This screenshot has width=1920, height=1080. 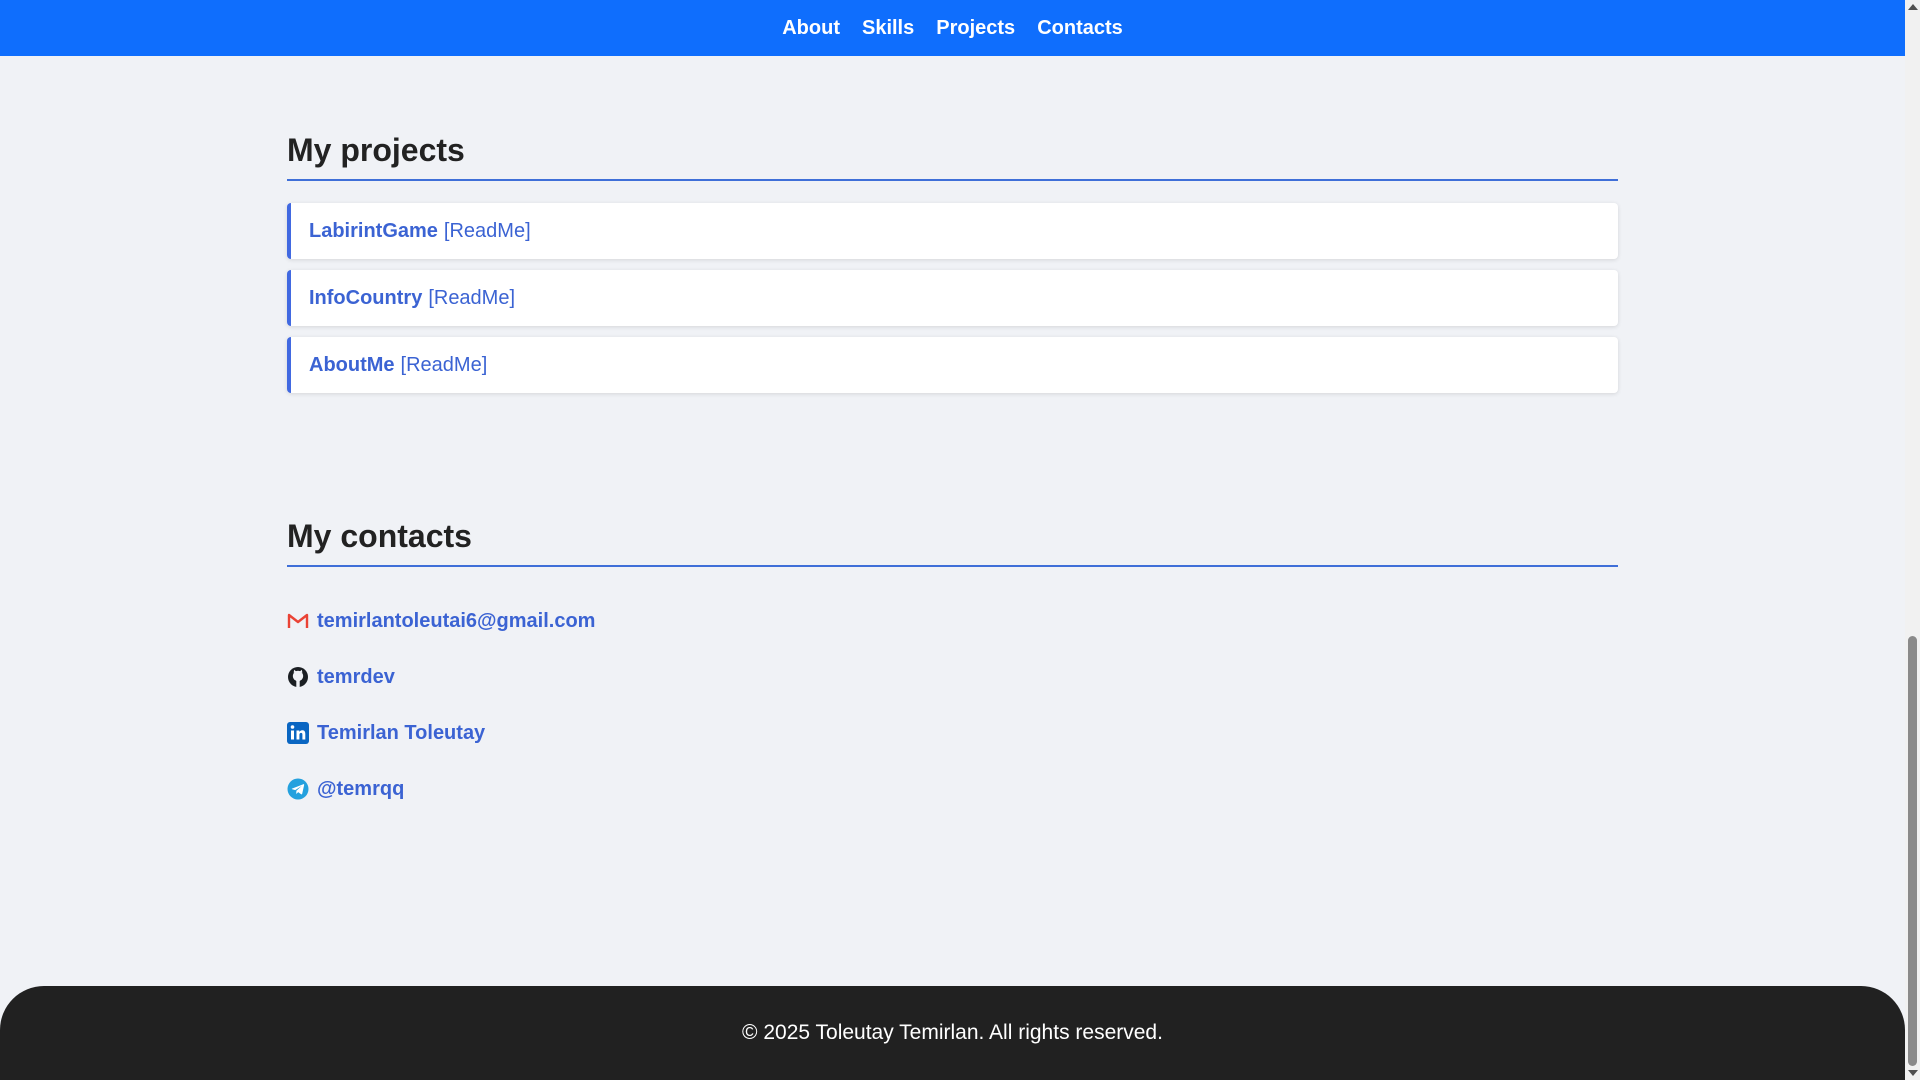 What do you see at coordinates (952, 231) in the screenshot?
I see `project-card-labirintgame: LabirintGame [ReadMe]` at bounding box center [952, 231].